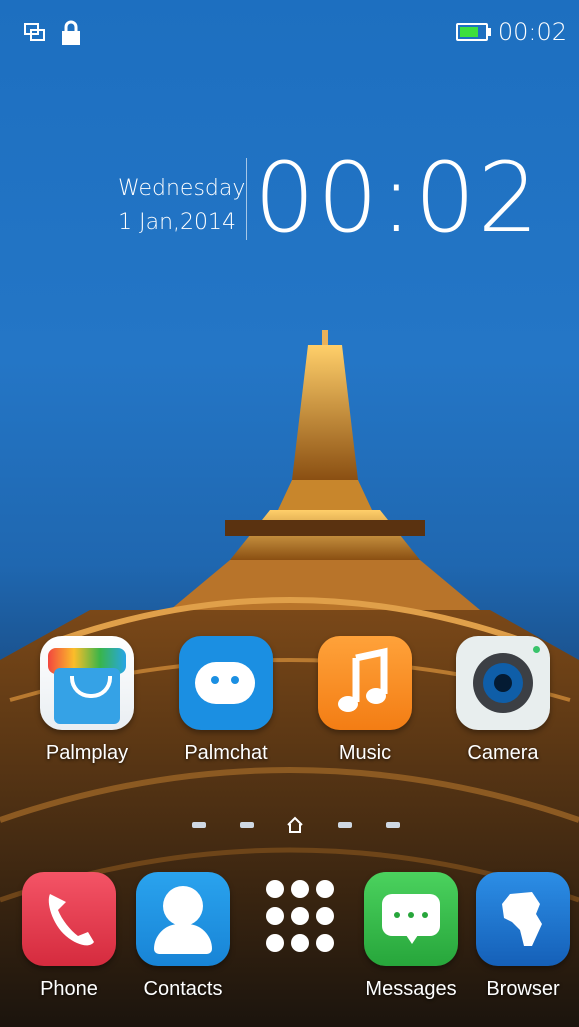  Describe the element at coordinates (289, 32) in the screenshot. I see `status-bar: 00:02` at that location.